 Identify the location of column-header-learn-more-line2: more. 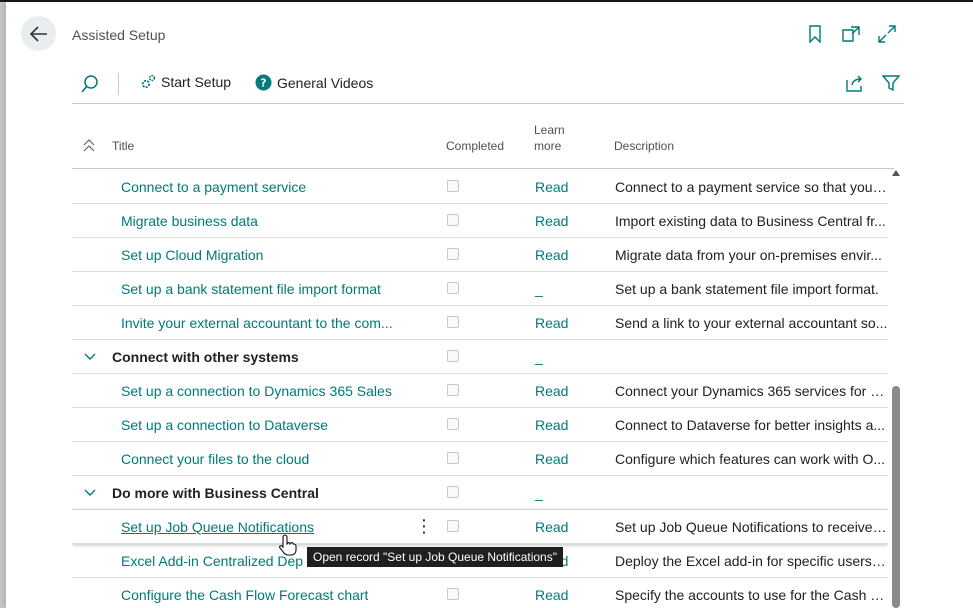
(547, 146).